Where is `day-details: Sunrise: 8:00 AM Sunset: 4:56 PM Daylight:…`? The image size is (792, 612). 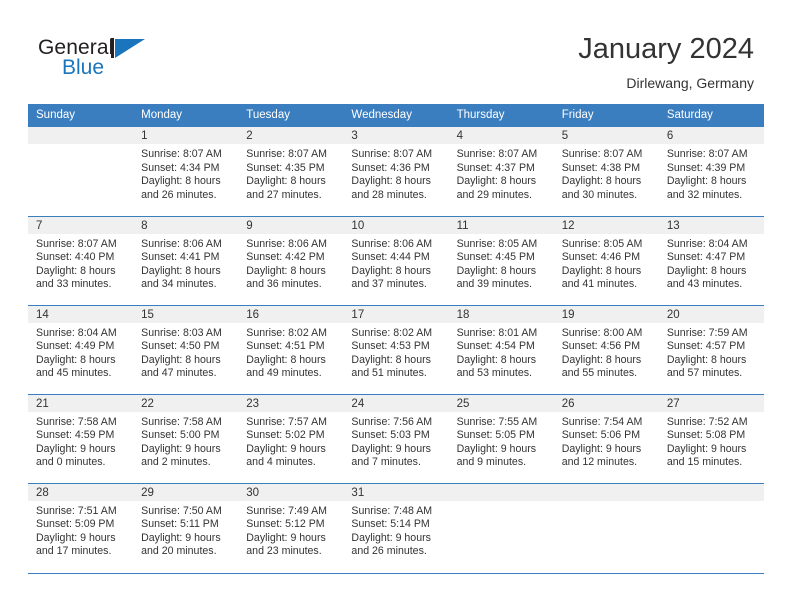 day-details: Sunrise: 8:00 AM Sunset: 4:56 PM Daylight:… is located at coordinates (606, 352).